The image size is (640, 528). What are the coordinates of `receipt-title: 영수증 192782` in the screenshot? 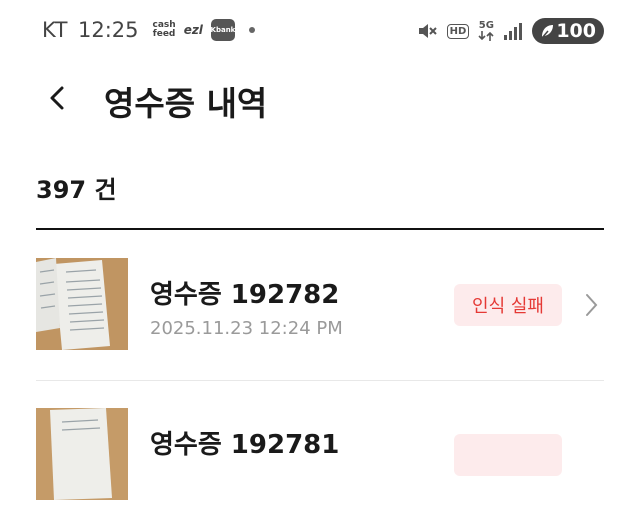 It's located at (245, 295).